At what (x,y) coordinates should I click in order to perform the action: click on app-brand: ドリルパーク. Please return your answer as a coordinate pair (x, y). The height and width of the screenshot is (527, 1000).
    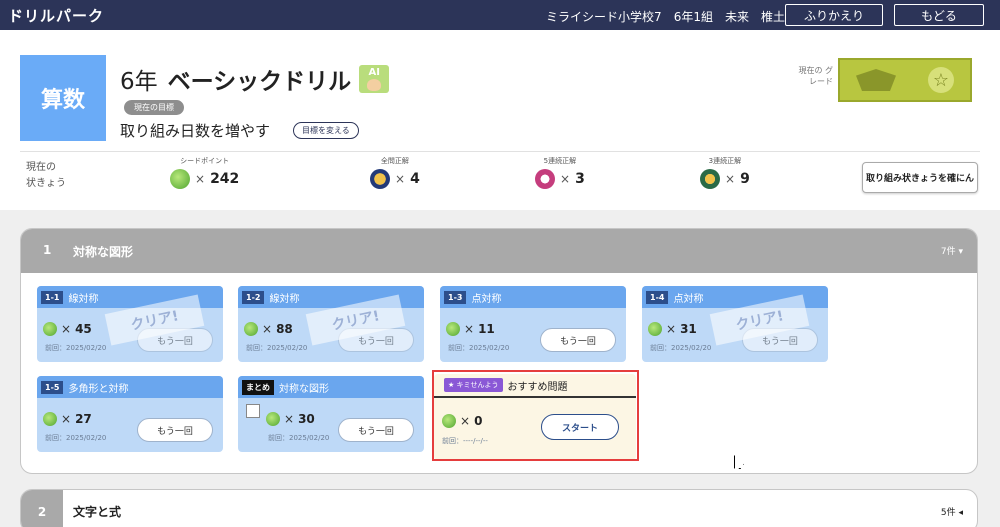
    Looking at the image, I should click on (56, 16).